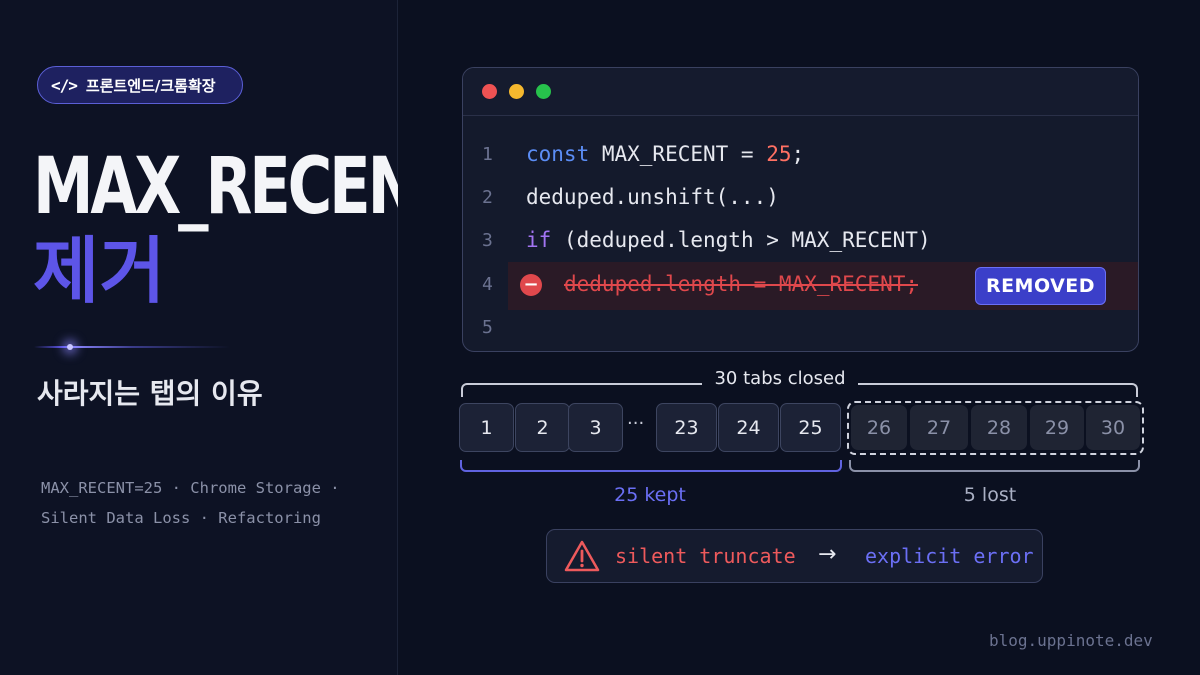 The width and height of the screenshot is (1200, 675). What do you see at coordinates (748, 427) in the screenshot?
I see `tab-kept: 24` at bounding box center [748, 427].